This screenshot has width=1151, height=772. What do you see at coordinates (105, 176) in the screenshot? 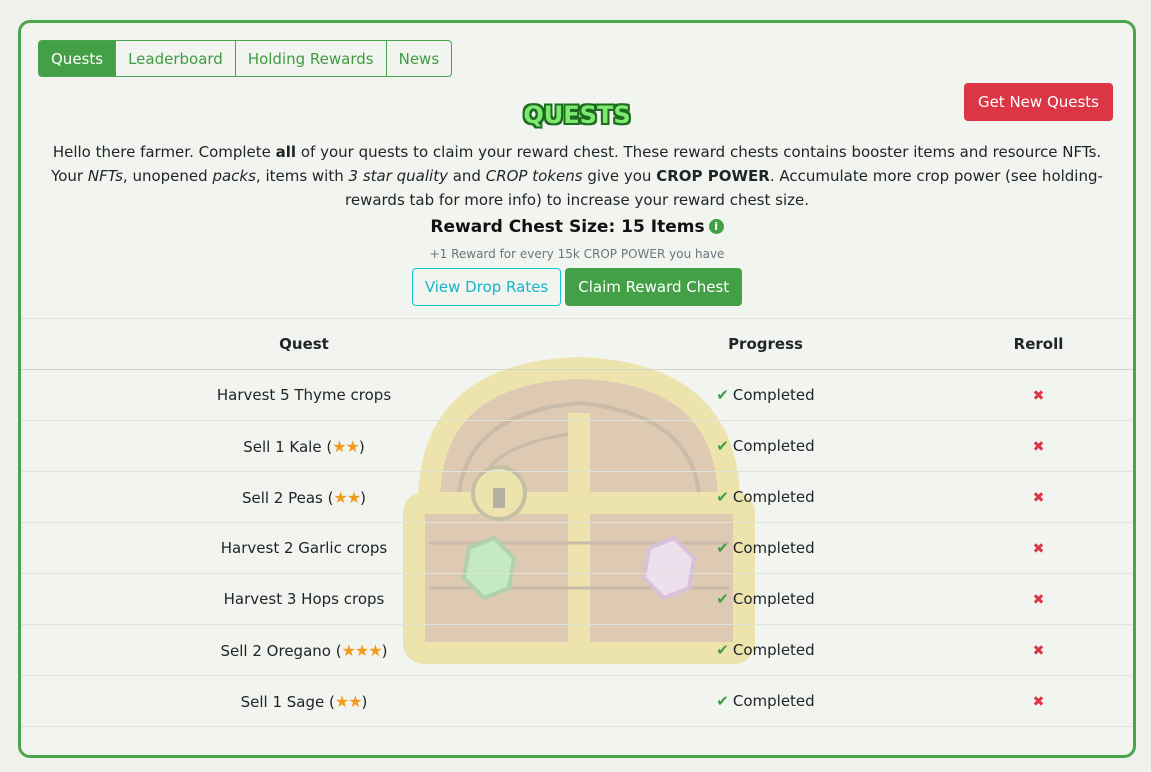
I see `intro-nfts: NFTs` at bounding box center [105, 176].